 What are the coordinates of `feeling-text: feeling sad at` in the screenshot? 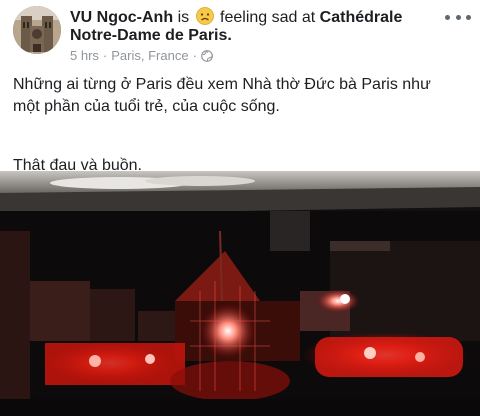 It's located at (268, 17).